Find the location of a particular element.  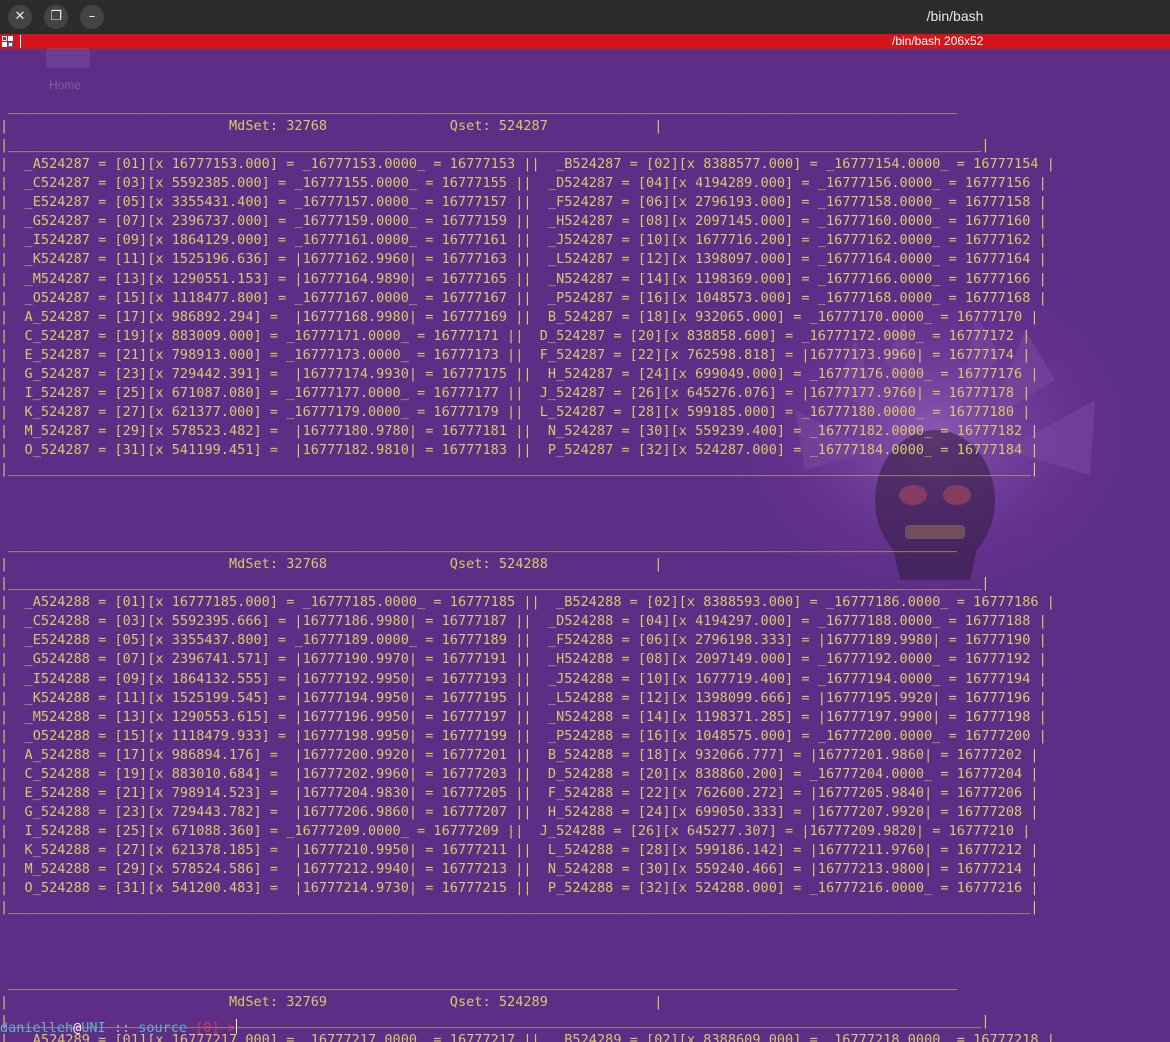

terminal-line: | MdSet: 32768 Qset: 524288 | is located at coordinates (331, 564).